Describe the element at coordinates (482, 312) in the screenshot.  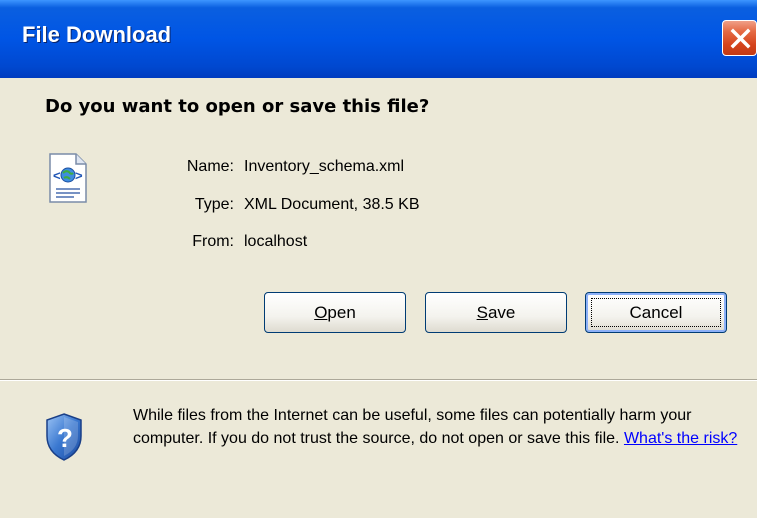
I see `save-button-mnemonic: S` at that location.